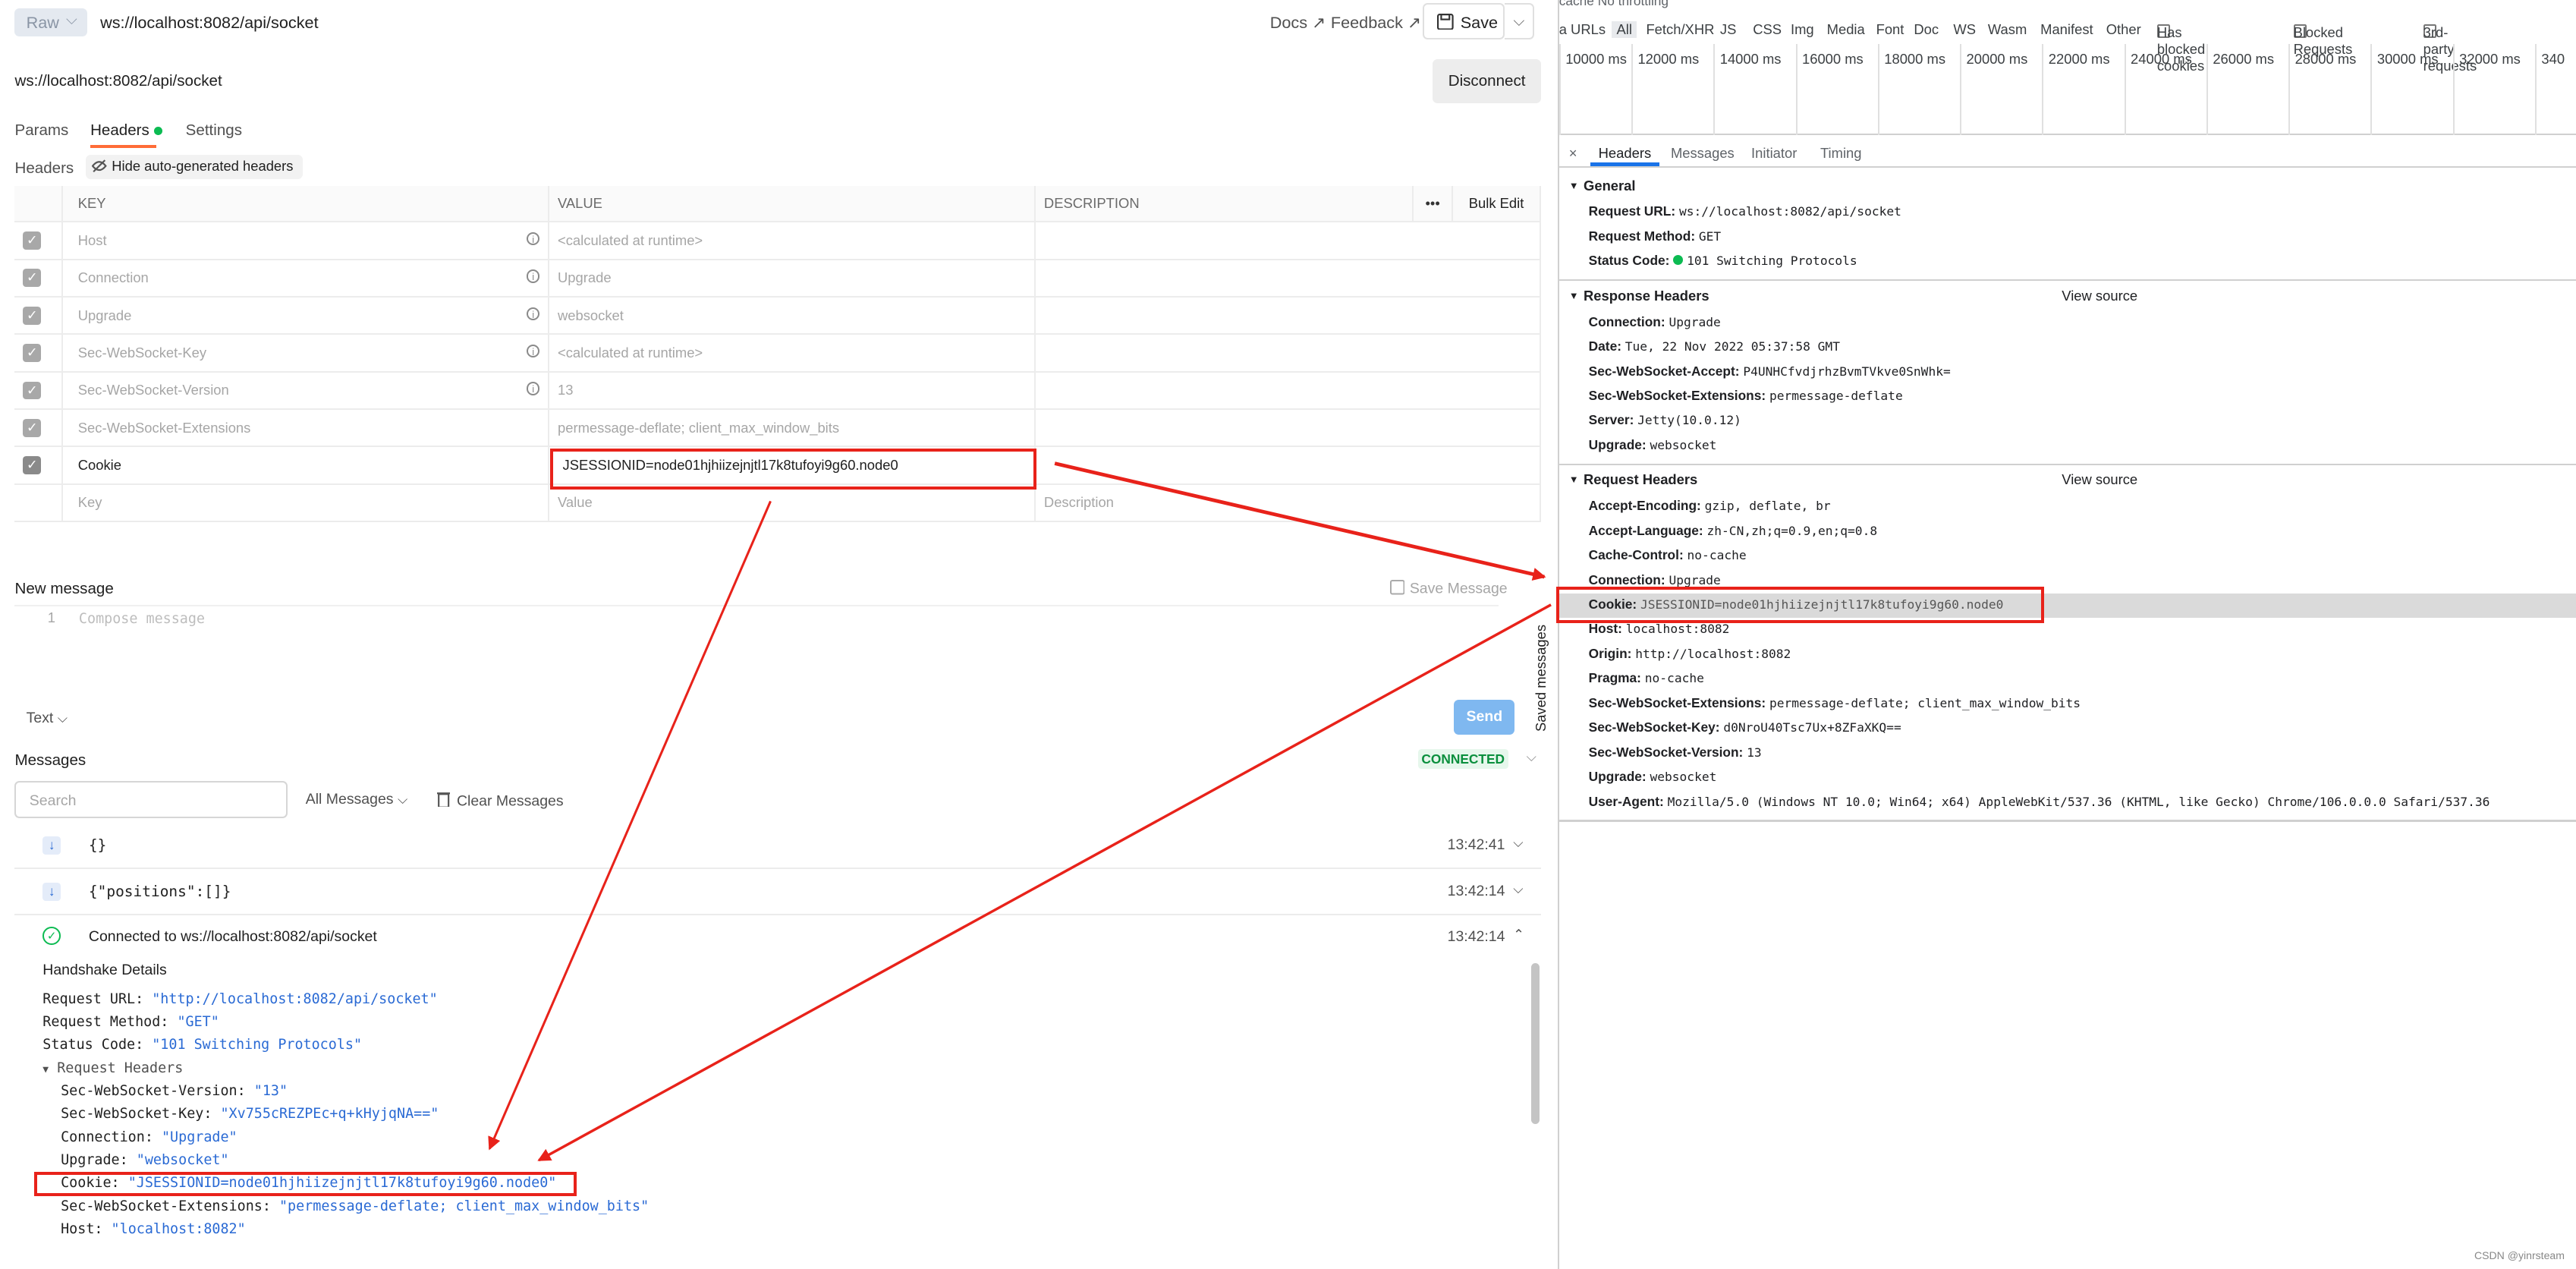  What do you see at coordinates (2240, 89) in the screenshot?
I see `timeline-tick: 26000 ms` at bounding box center [2240, 89].